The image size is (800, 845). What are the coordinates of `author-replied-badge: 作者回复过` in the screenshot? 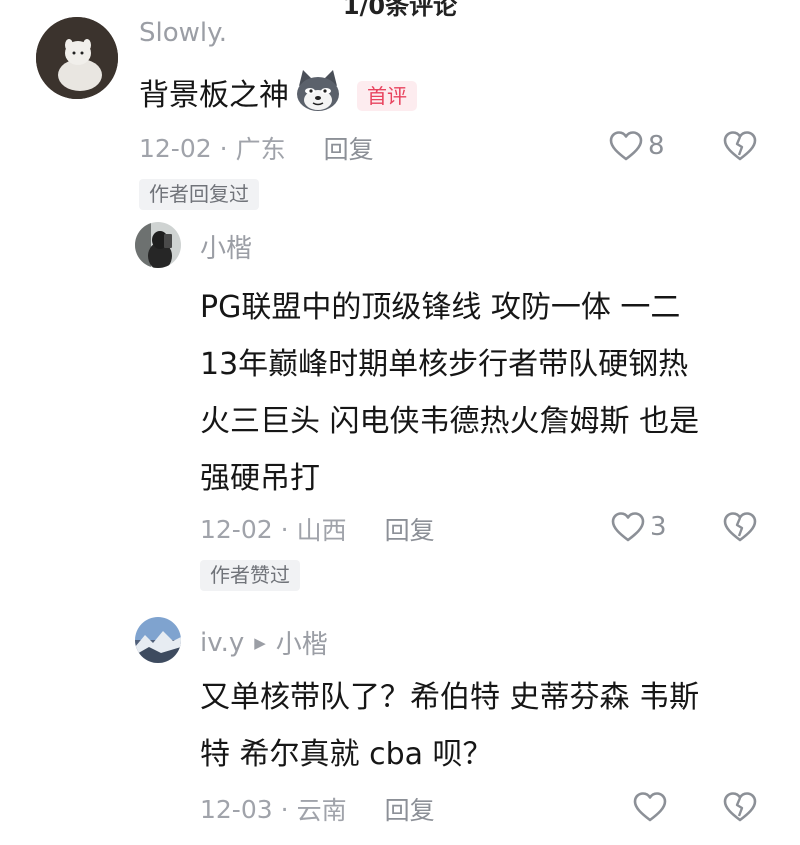 It's located at (199, 194).